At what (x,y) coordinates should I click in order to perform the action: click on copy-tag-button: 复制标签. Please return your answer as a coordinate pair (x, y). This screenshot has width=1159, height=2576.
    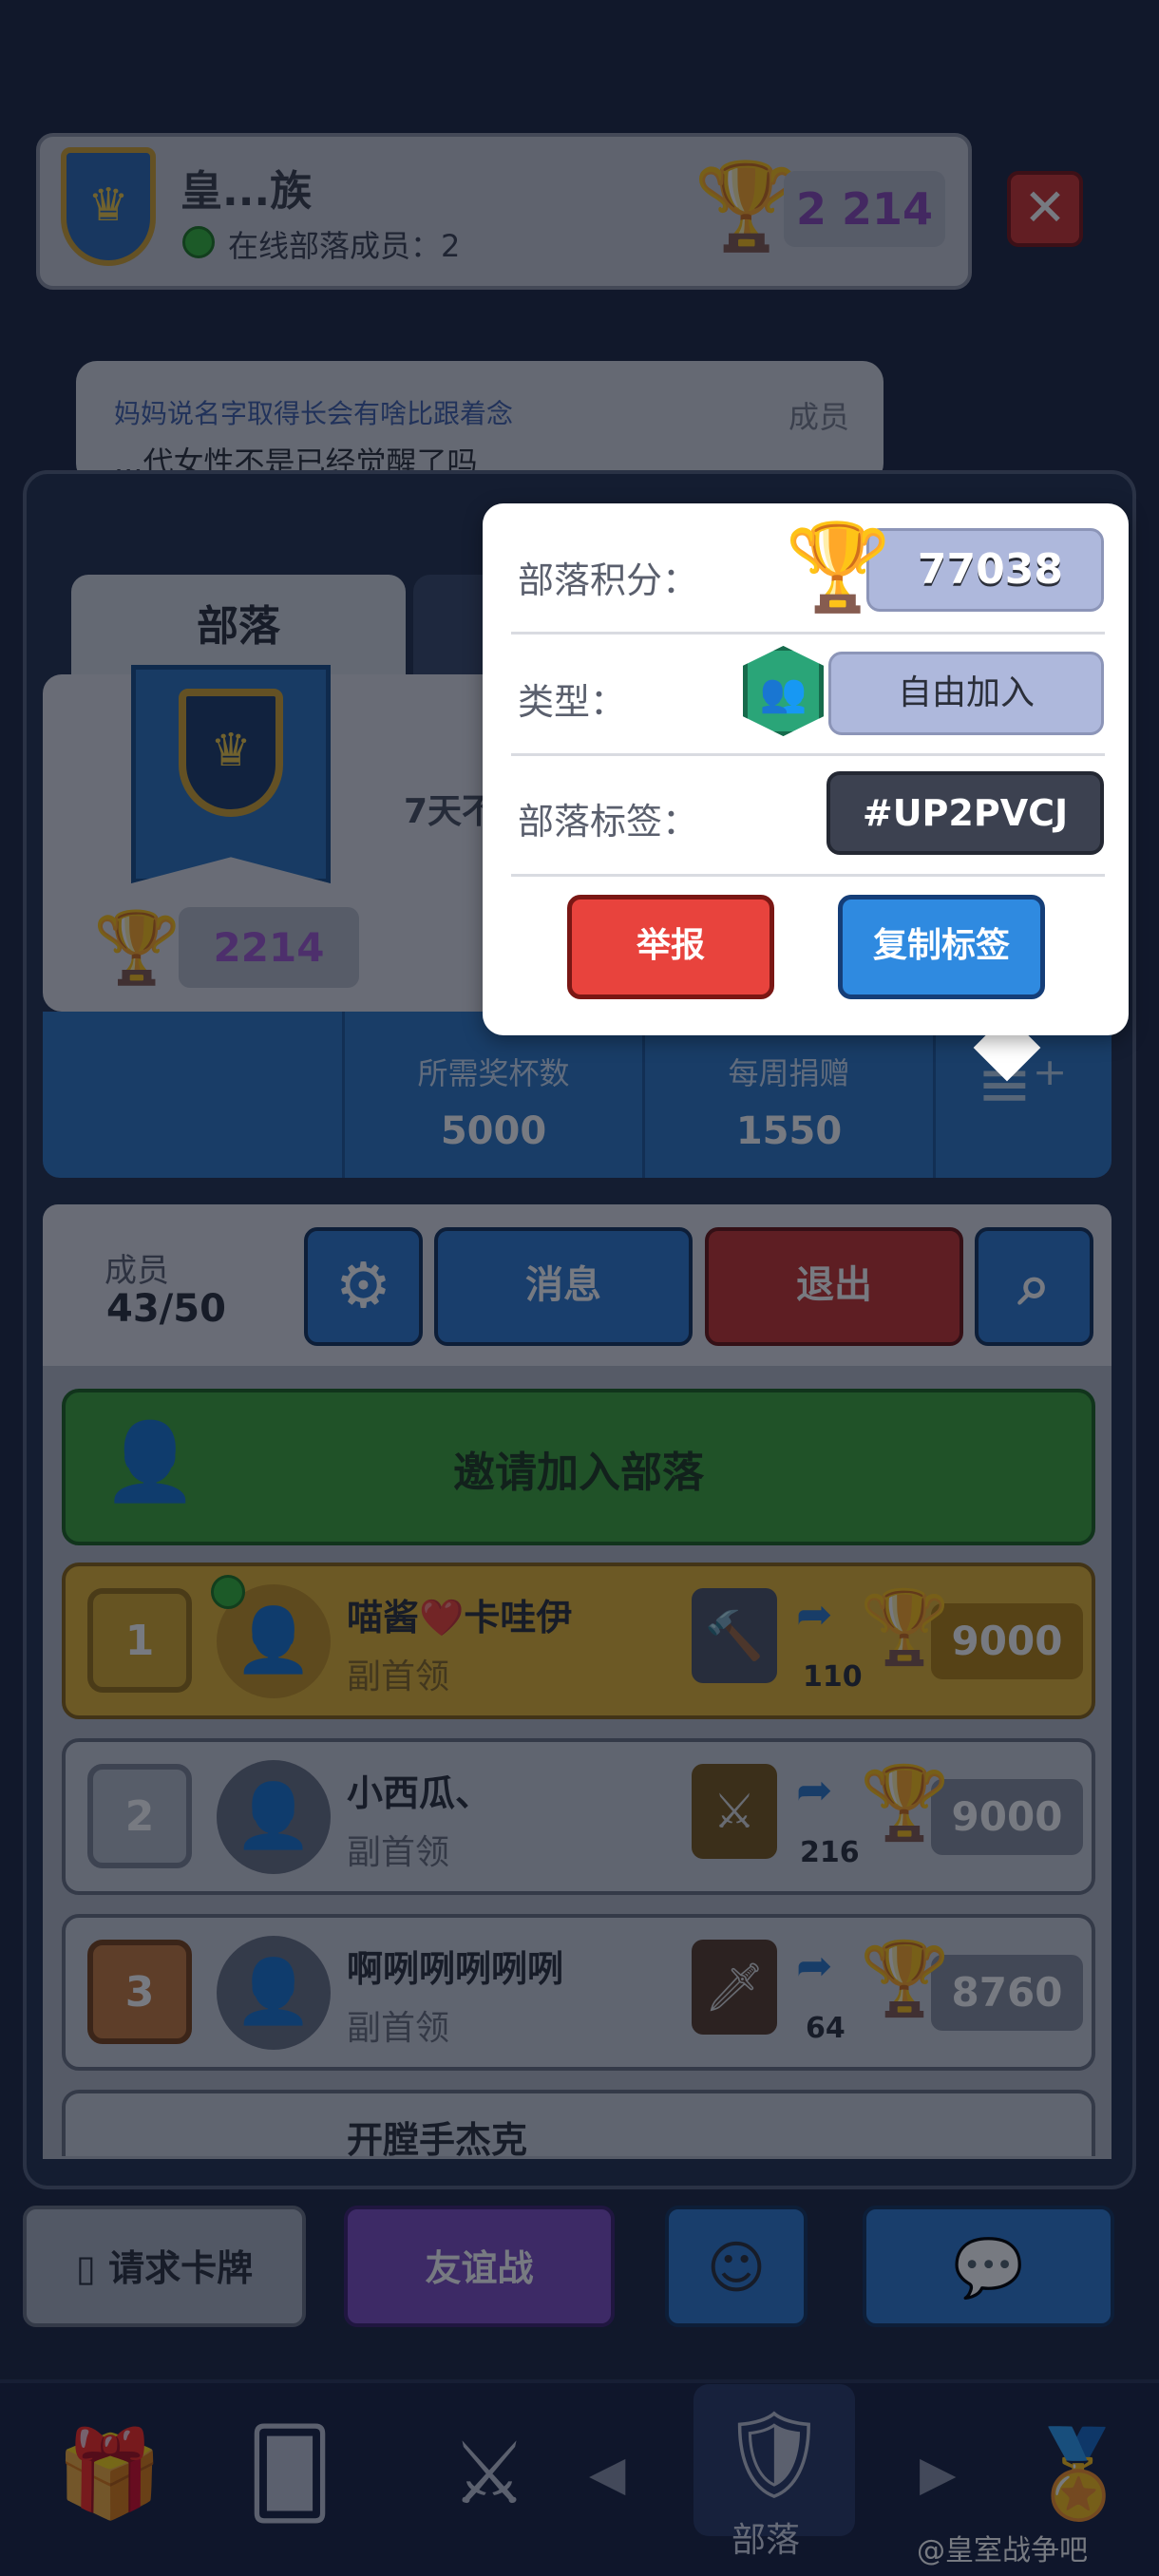
    Looking at the image, I should click on (941, 947).